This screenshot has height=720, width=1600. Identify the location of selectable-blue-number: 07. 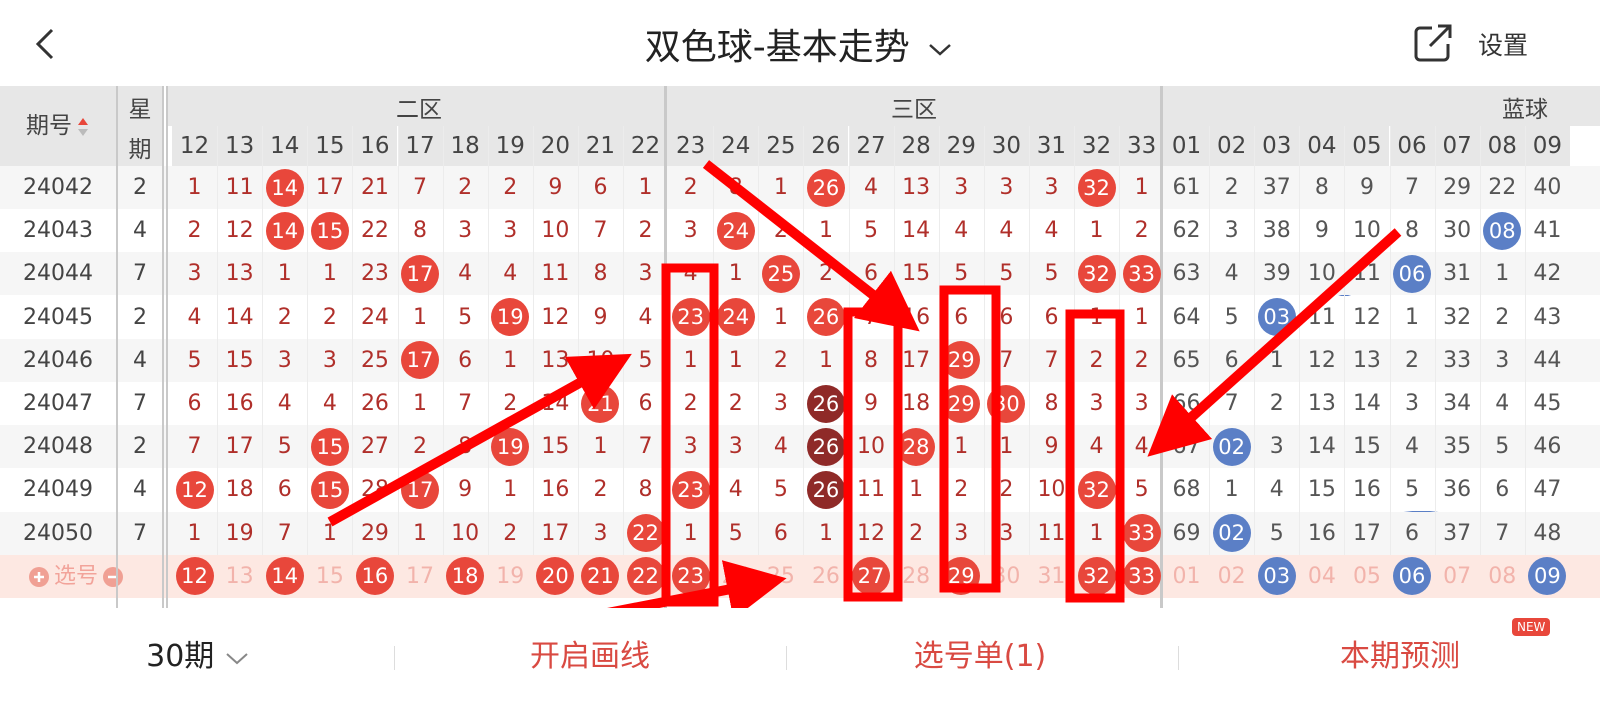
(1457, 576).